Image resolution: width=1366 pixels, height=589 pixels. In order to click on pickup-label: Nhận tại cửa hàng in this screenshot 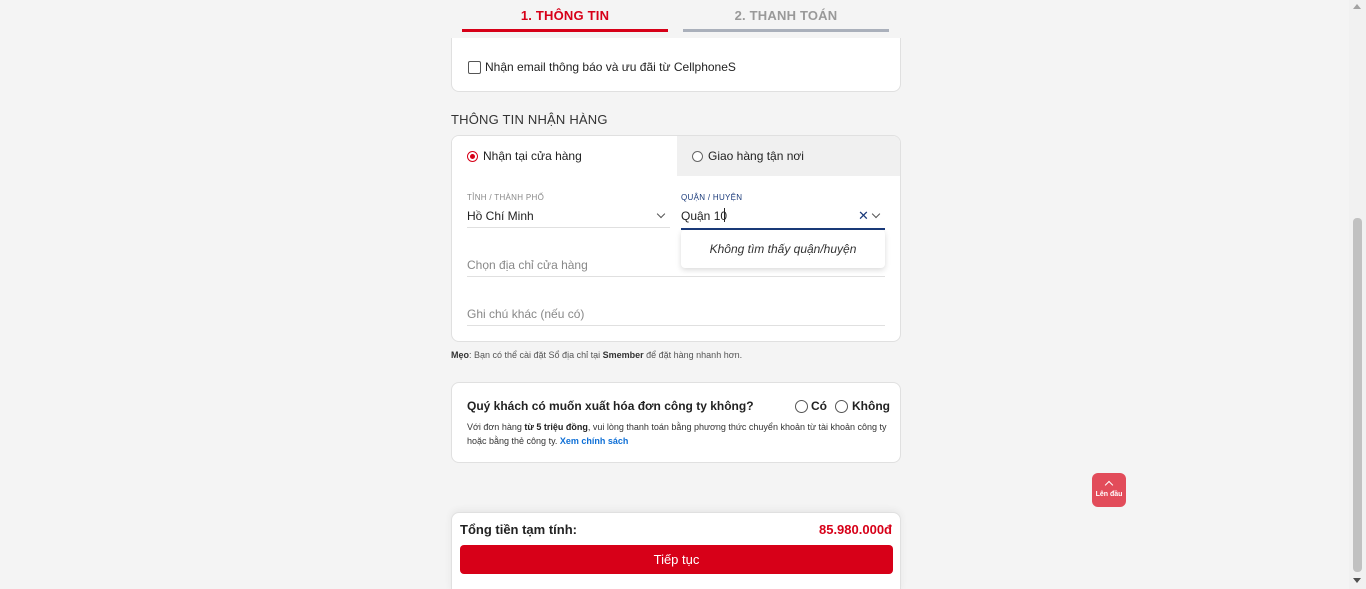, I will do `click(532, 156)`.